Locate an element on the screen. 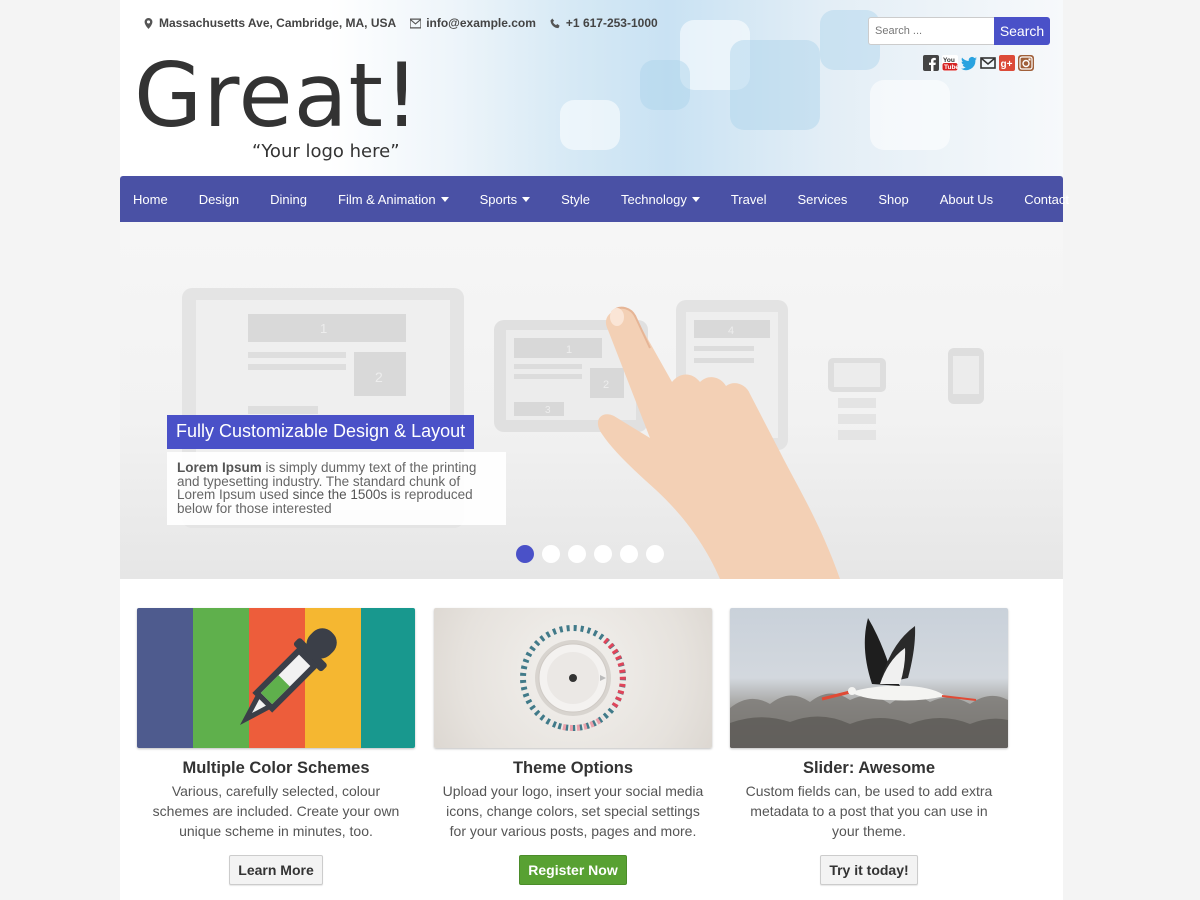 This screenshot has width=1200, height=900. contact-email: info@example.com is located at coordinates (473, 23).